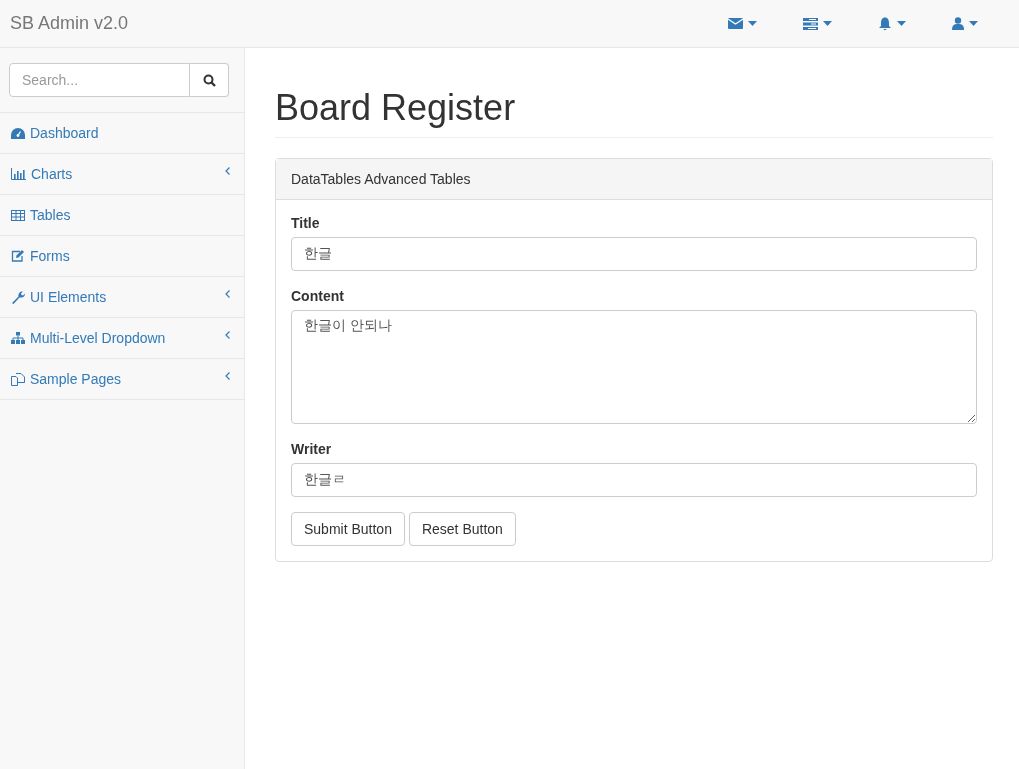  Describe the element at coordinates (317, 295) in the screenshot. I see `field-label: Content` at that location.